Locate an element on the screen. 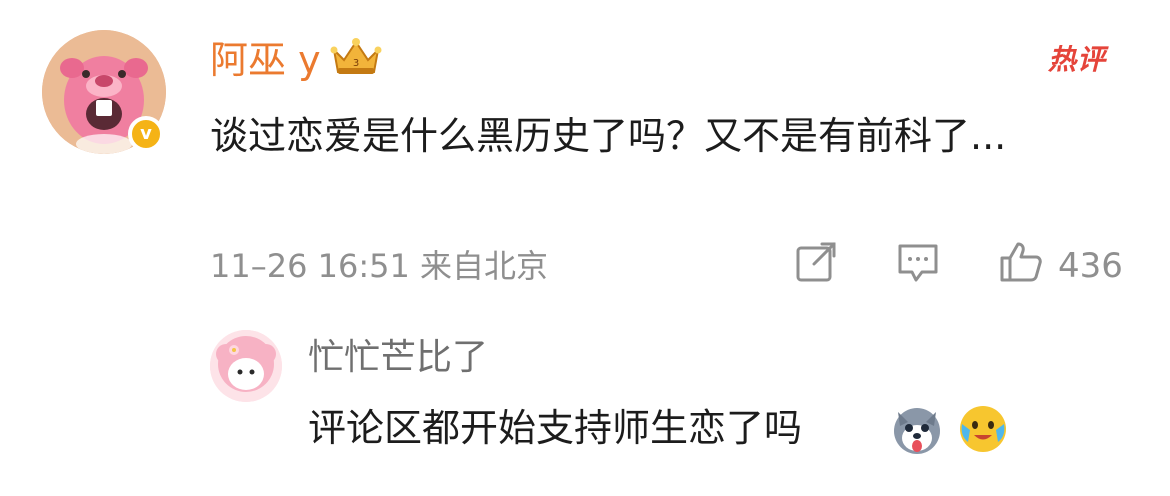  commenter-username: 阿巫 y is located at coordinates (265, 60).